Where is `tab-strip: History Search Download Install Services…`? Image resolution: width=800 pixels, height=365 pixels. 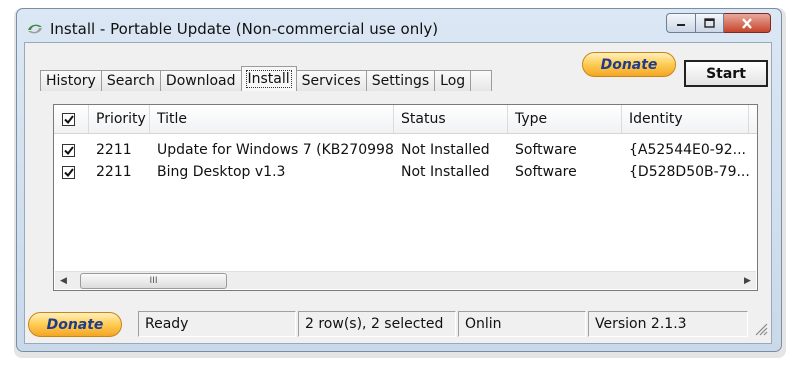
tab-strip: History Search Download Install Services… is located at coordinates (266, 78).